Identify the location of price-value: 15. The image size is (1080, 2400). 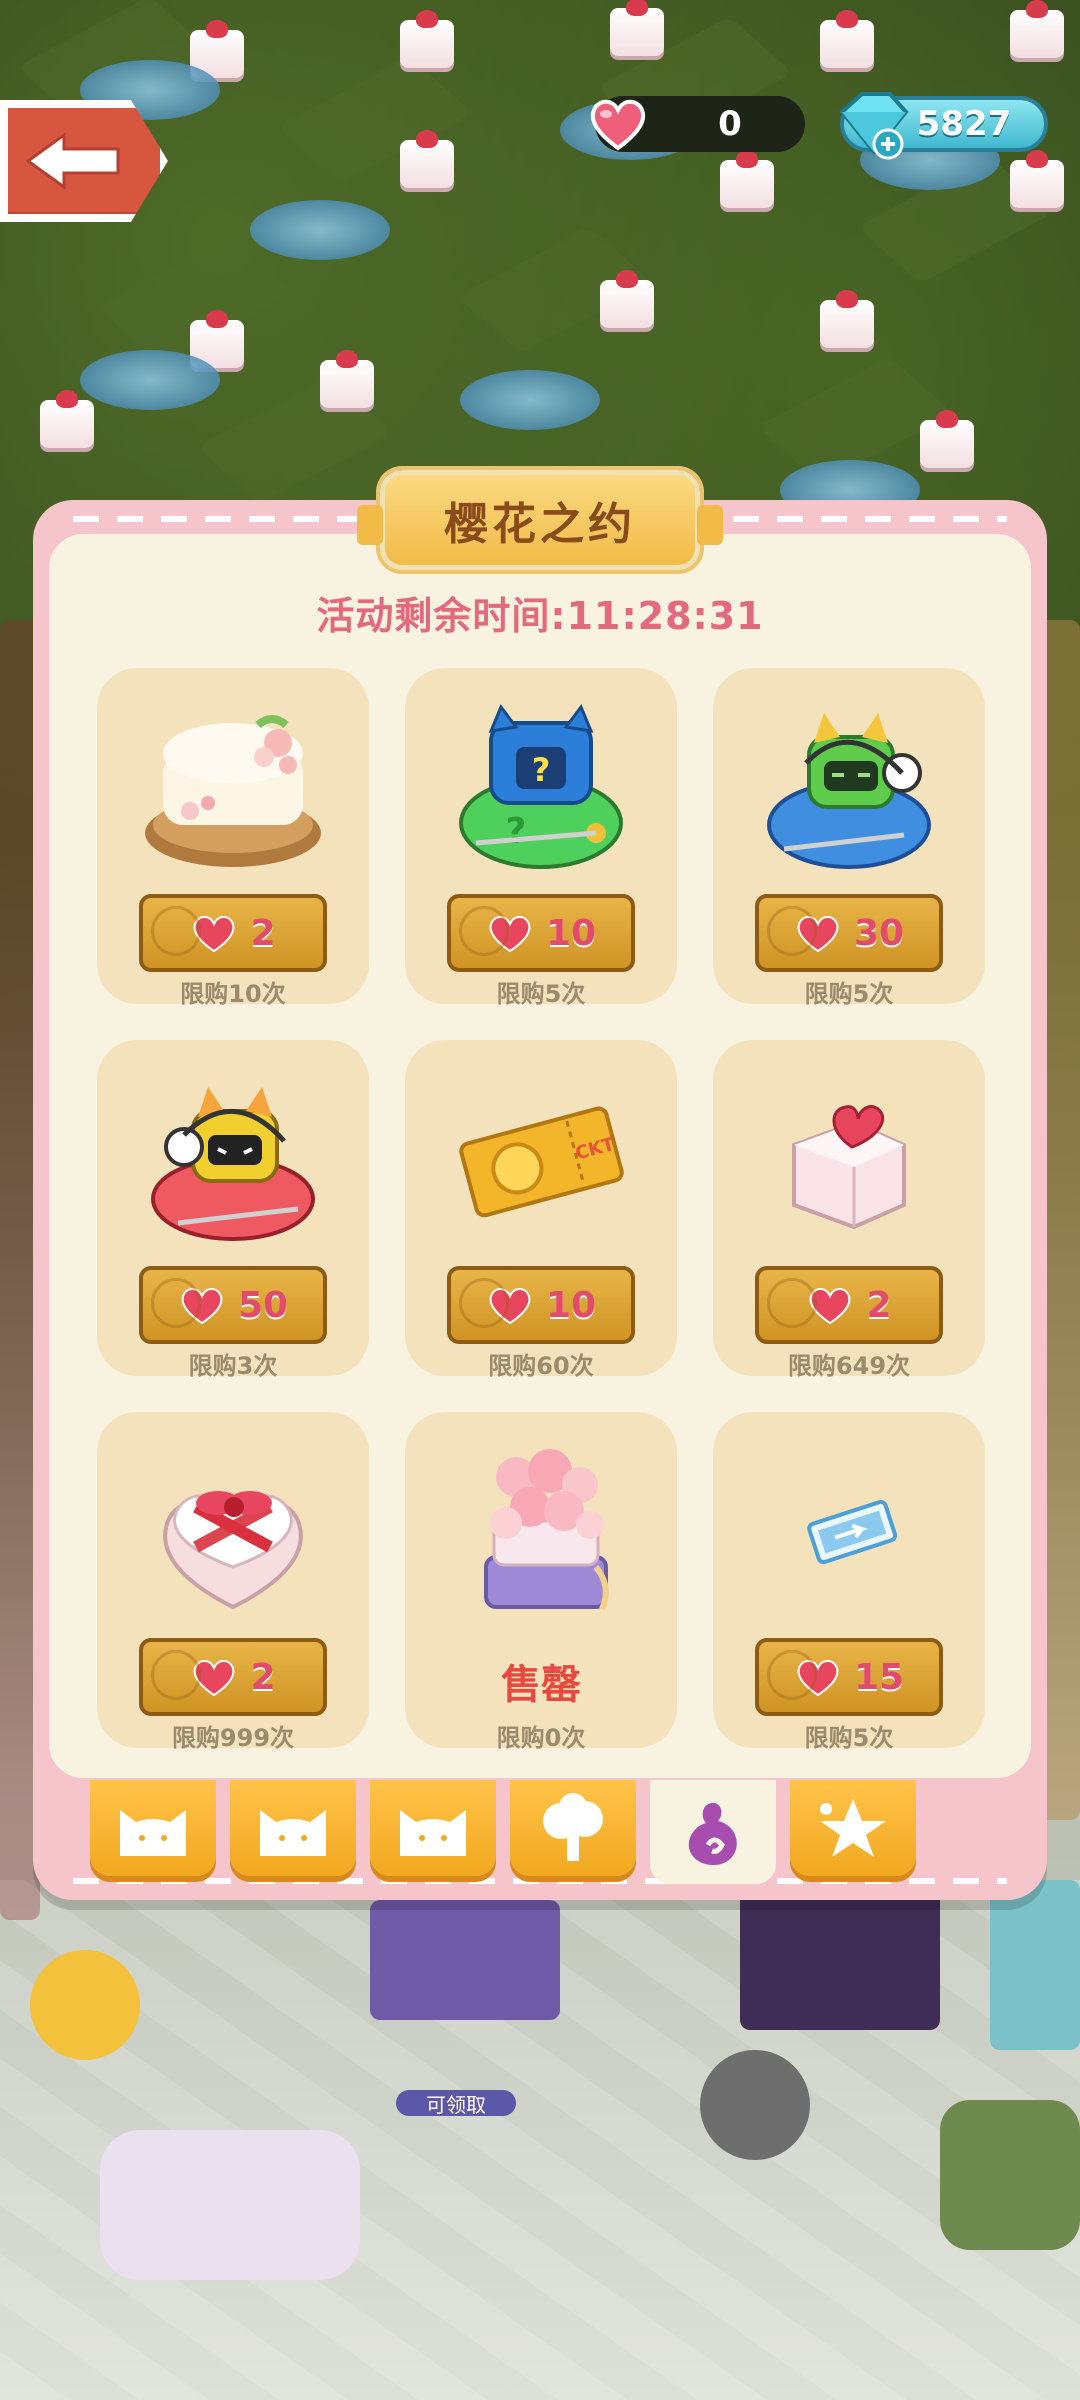
(879, 1677).